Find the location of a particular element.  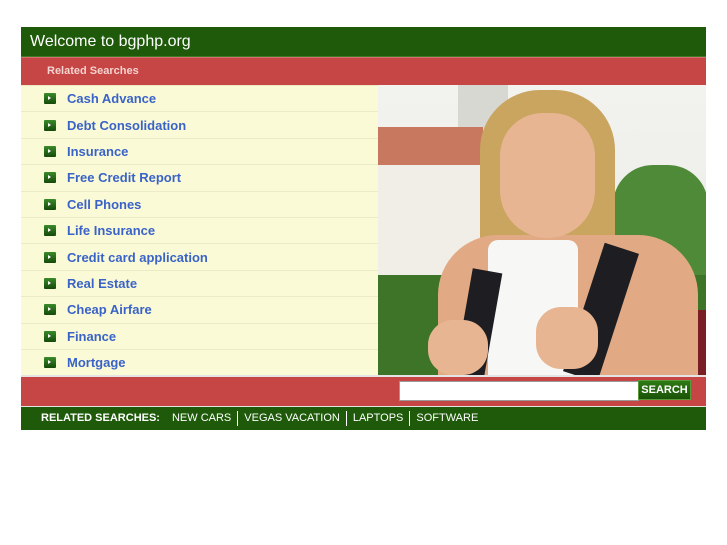

photo-bg-roof is located at coordinates (430, 146).